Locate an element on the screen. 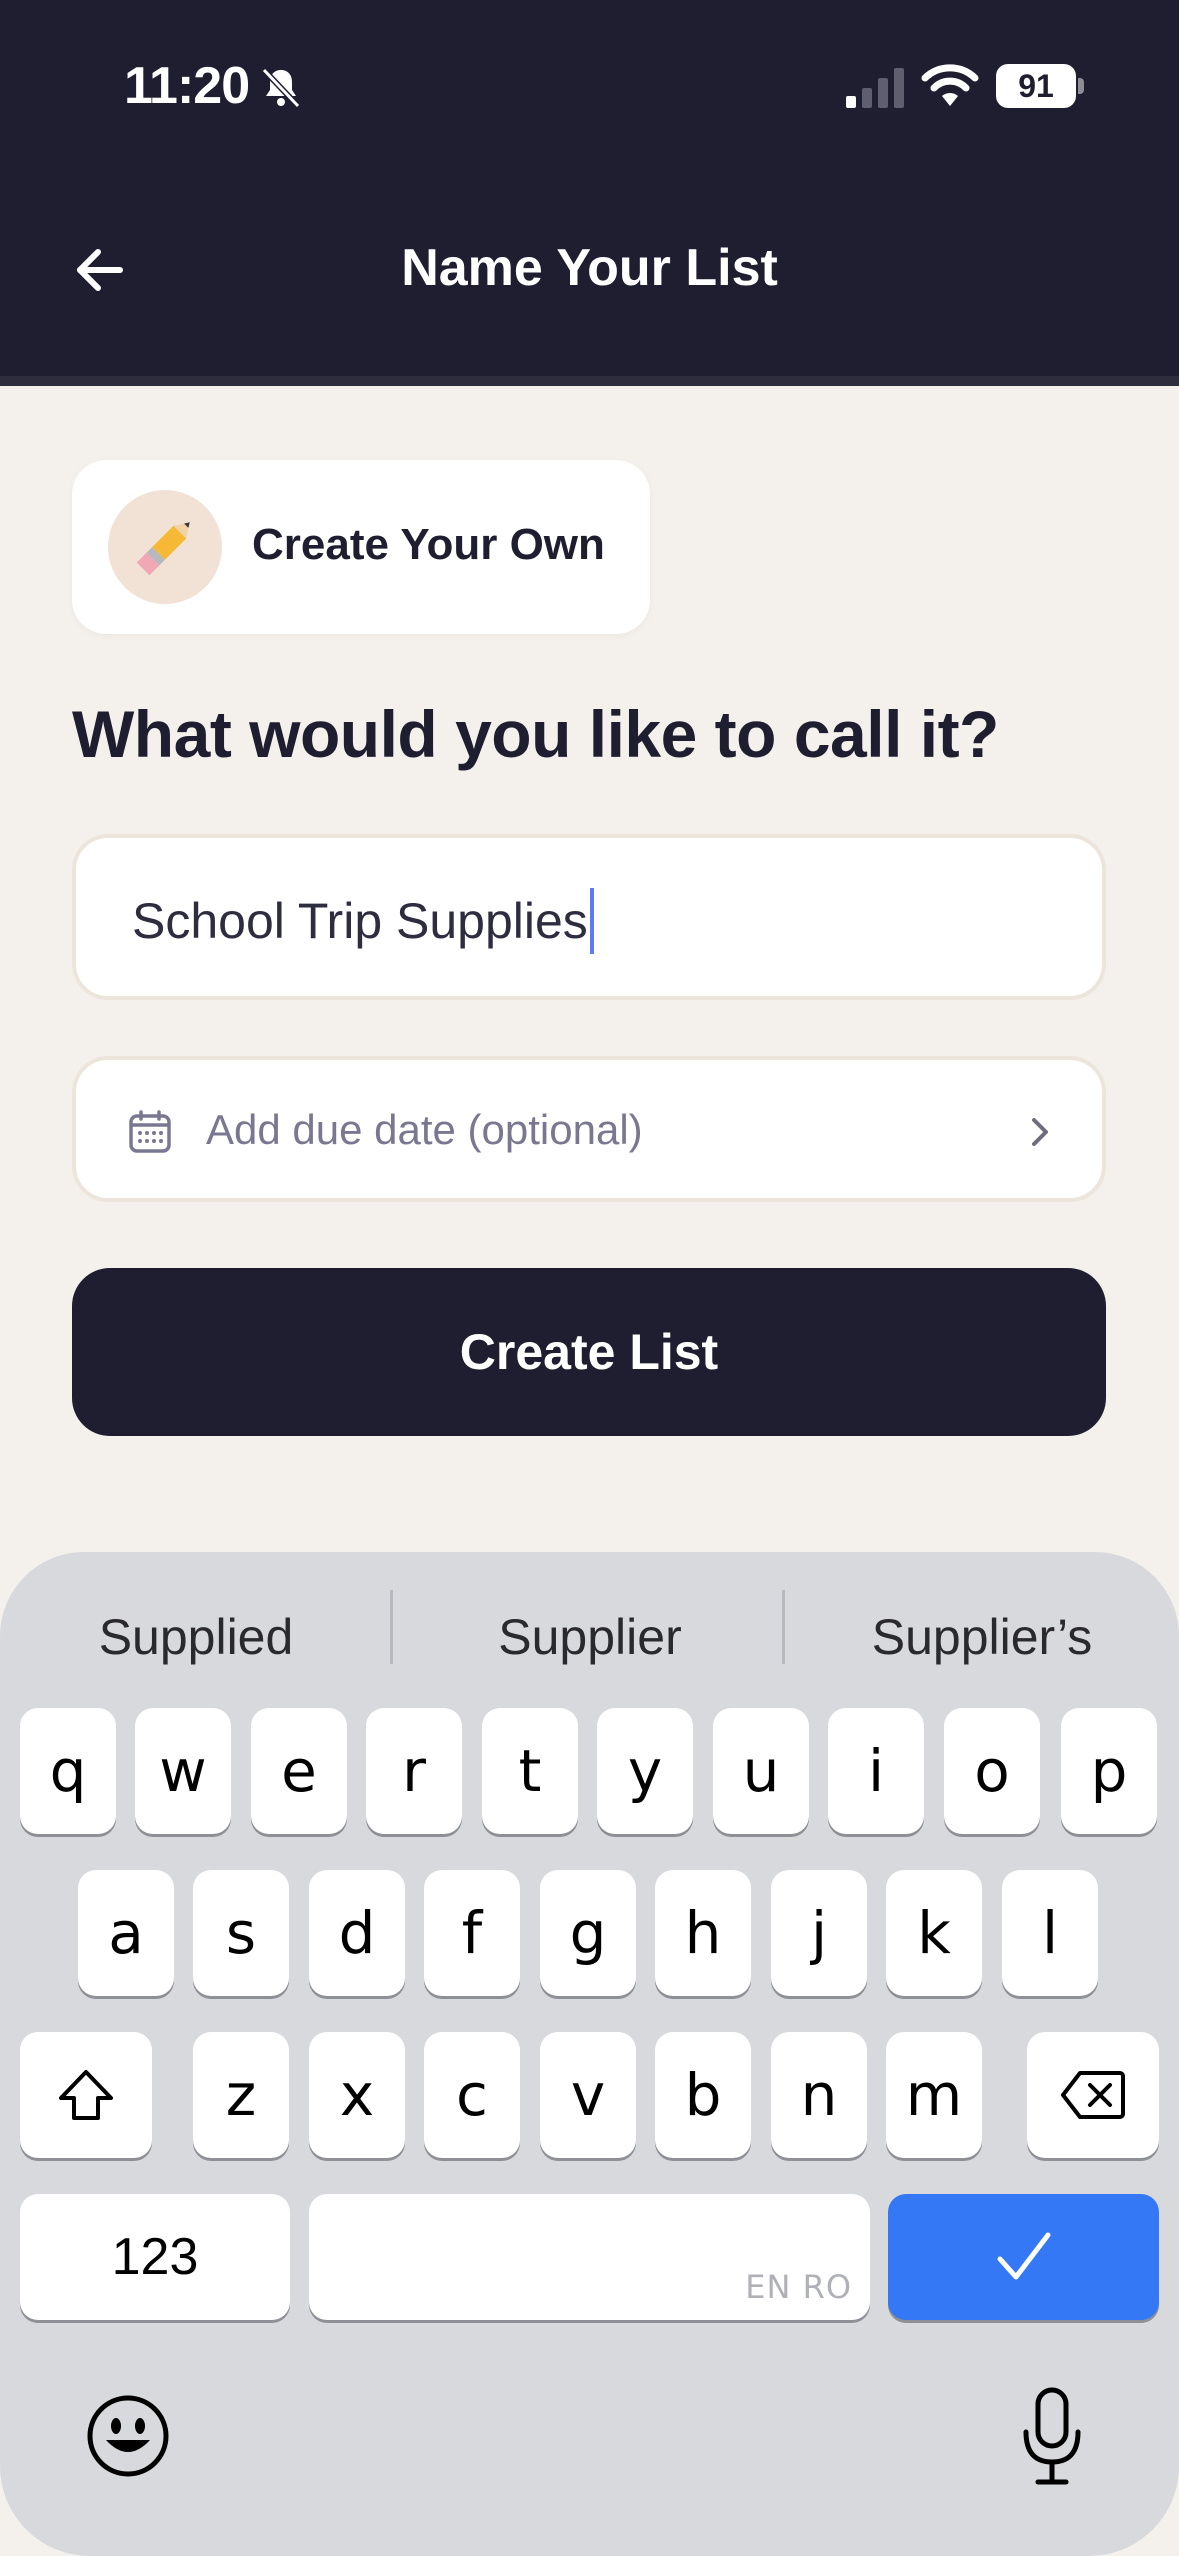 This screenshot has width=1179, height=2556. due-date-field: Add due date (optional) is located at coordinates (589, 1129).